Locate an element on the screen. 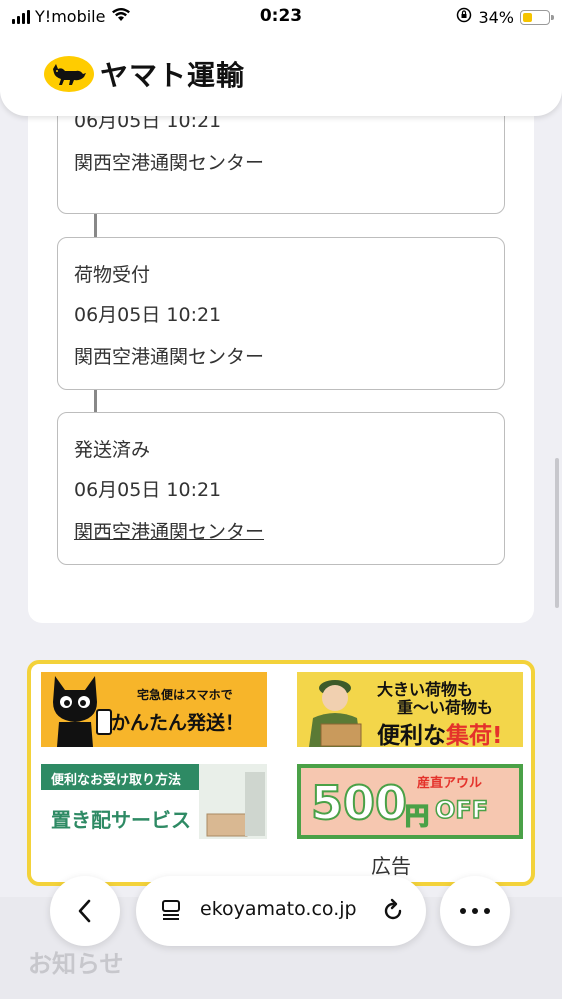  ad-2-line3a: 便利な is located at coordinates (411, 735).